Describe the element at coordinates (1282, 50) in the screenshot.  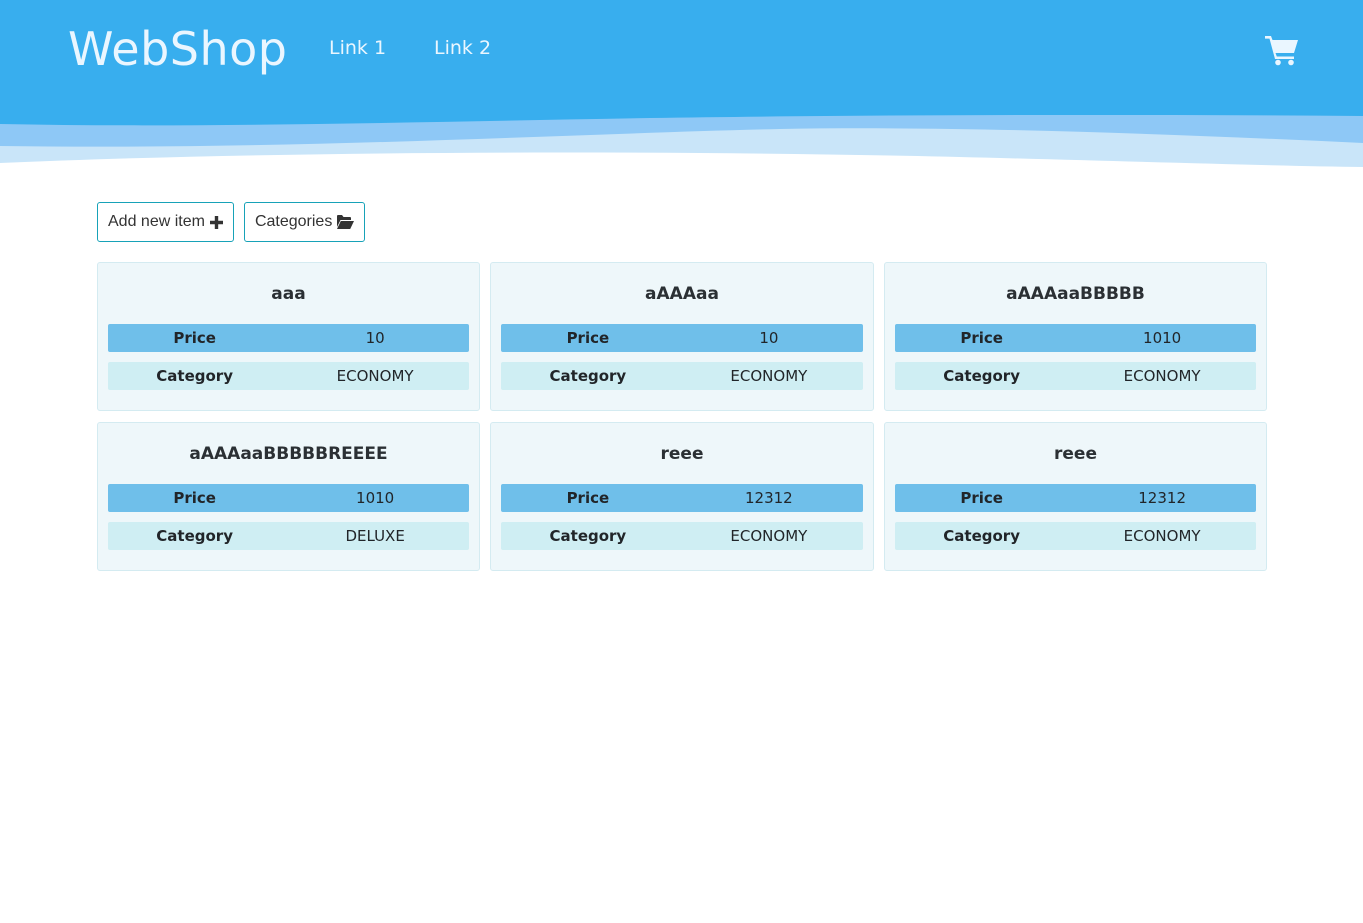
I see `shopping-cart-icon` at that location.